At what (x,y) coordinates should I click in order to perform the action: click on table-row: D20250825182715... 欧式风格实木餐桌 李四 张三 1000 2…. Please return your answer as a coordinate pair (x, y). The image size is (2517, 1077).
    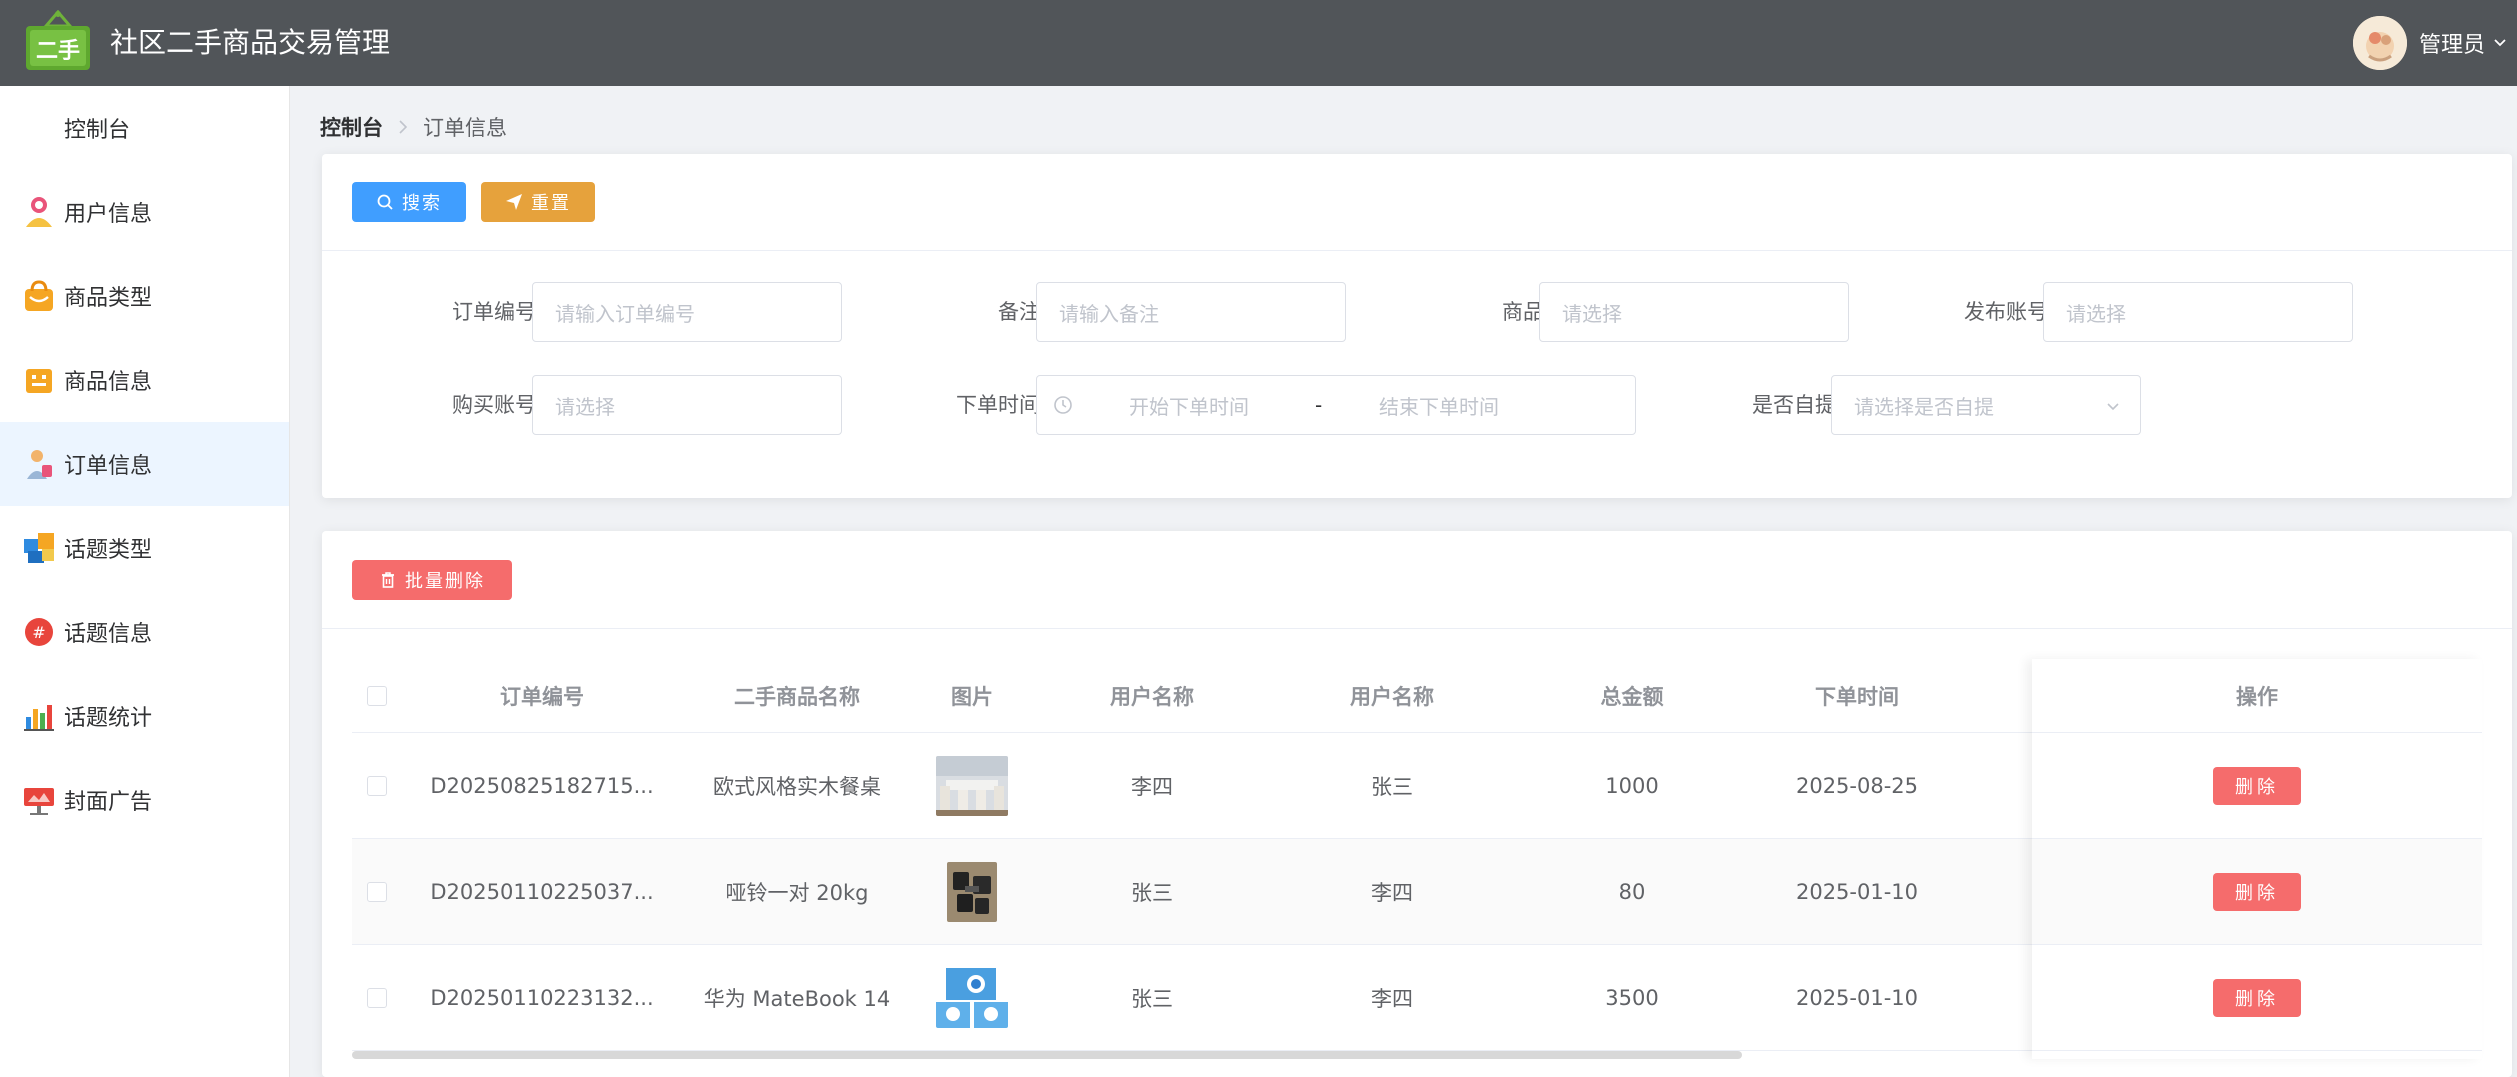
    Looking at the image, I should click on (1417, 786).